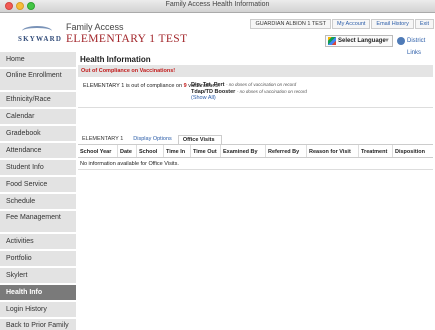  I want to click on alert-msg-prefix: ELEMENTARY 1 is out of compliance on, so click(133, 86).